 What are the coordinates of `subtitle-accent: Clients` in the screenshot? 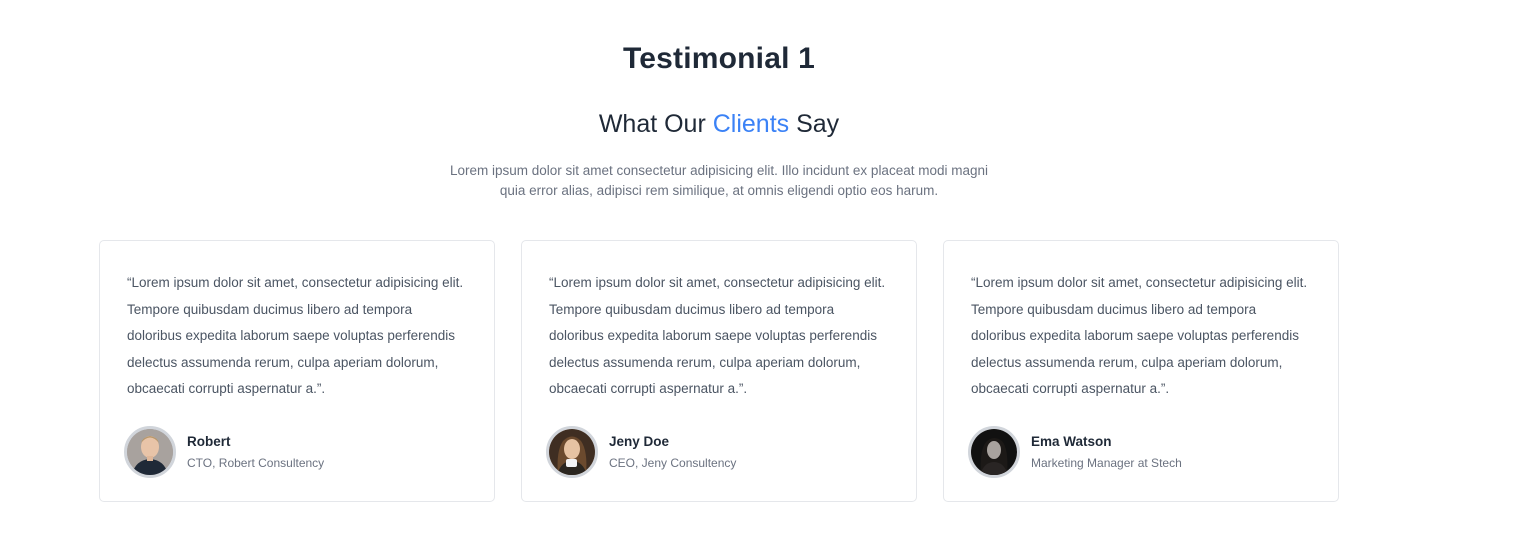 It's located at (751, 124).